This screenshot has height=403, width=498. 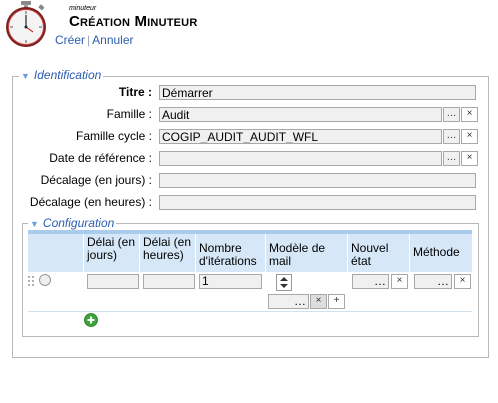 What do you see at coordinates (129, 114) in the screenshot?
I see `famille-label: Famille :` at bounding box center [129, 114].